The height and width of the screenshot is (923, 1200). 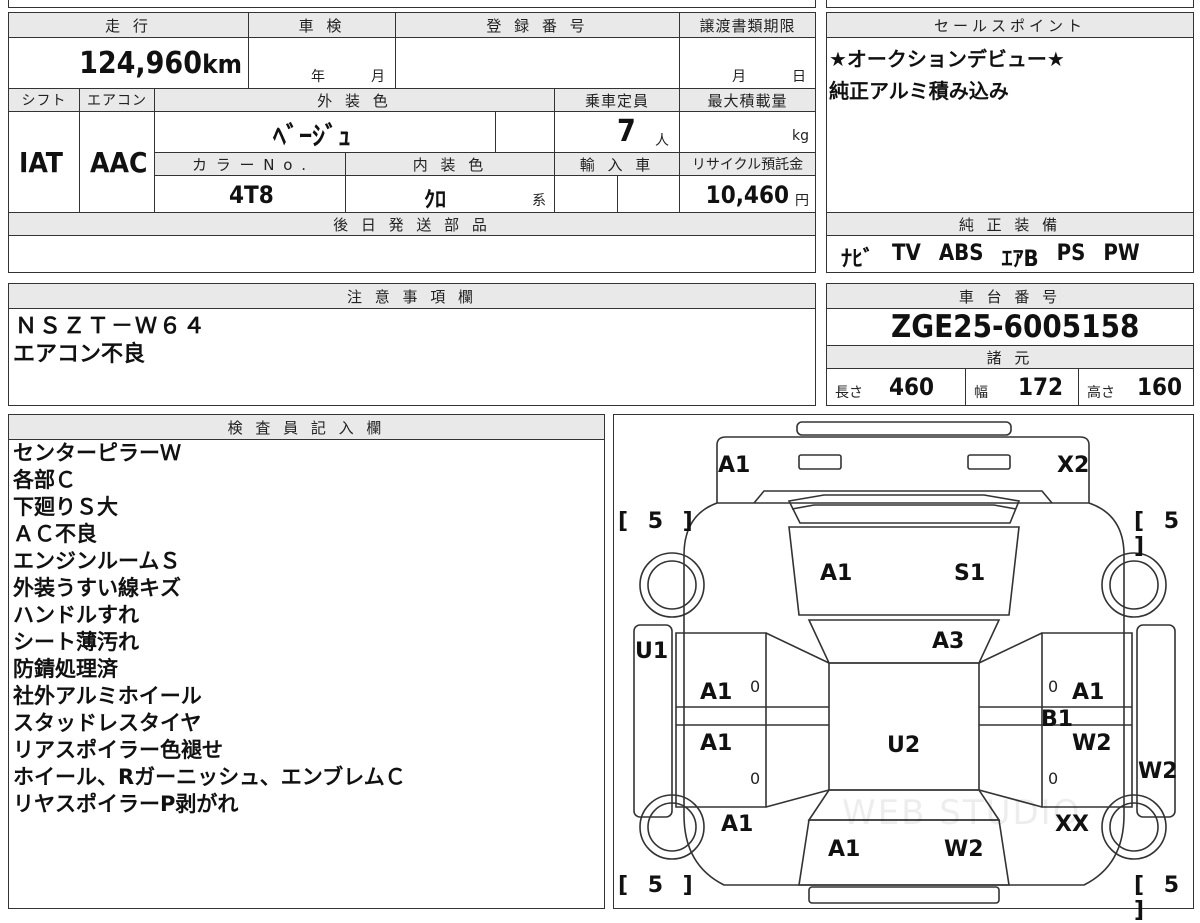 What do you see at coordinates (118, 750) in the screenshot?
I see `inspector-line-12: リアスポイラー色褪せ` at bounding box center [118, 750].